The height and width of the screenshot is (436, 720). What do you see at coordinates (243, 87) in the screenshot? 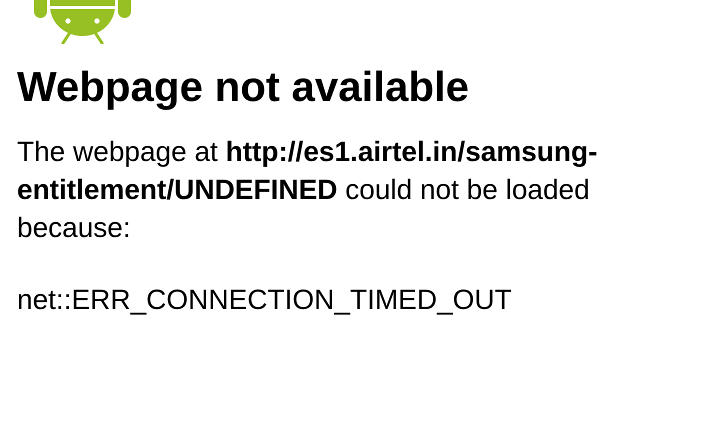
I see `page-title: Webpage not available` at bounding box center [243, 87].